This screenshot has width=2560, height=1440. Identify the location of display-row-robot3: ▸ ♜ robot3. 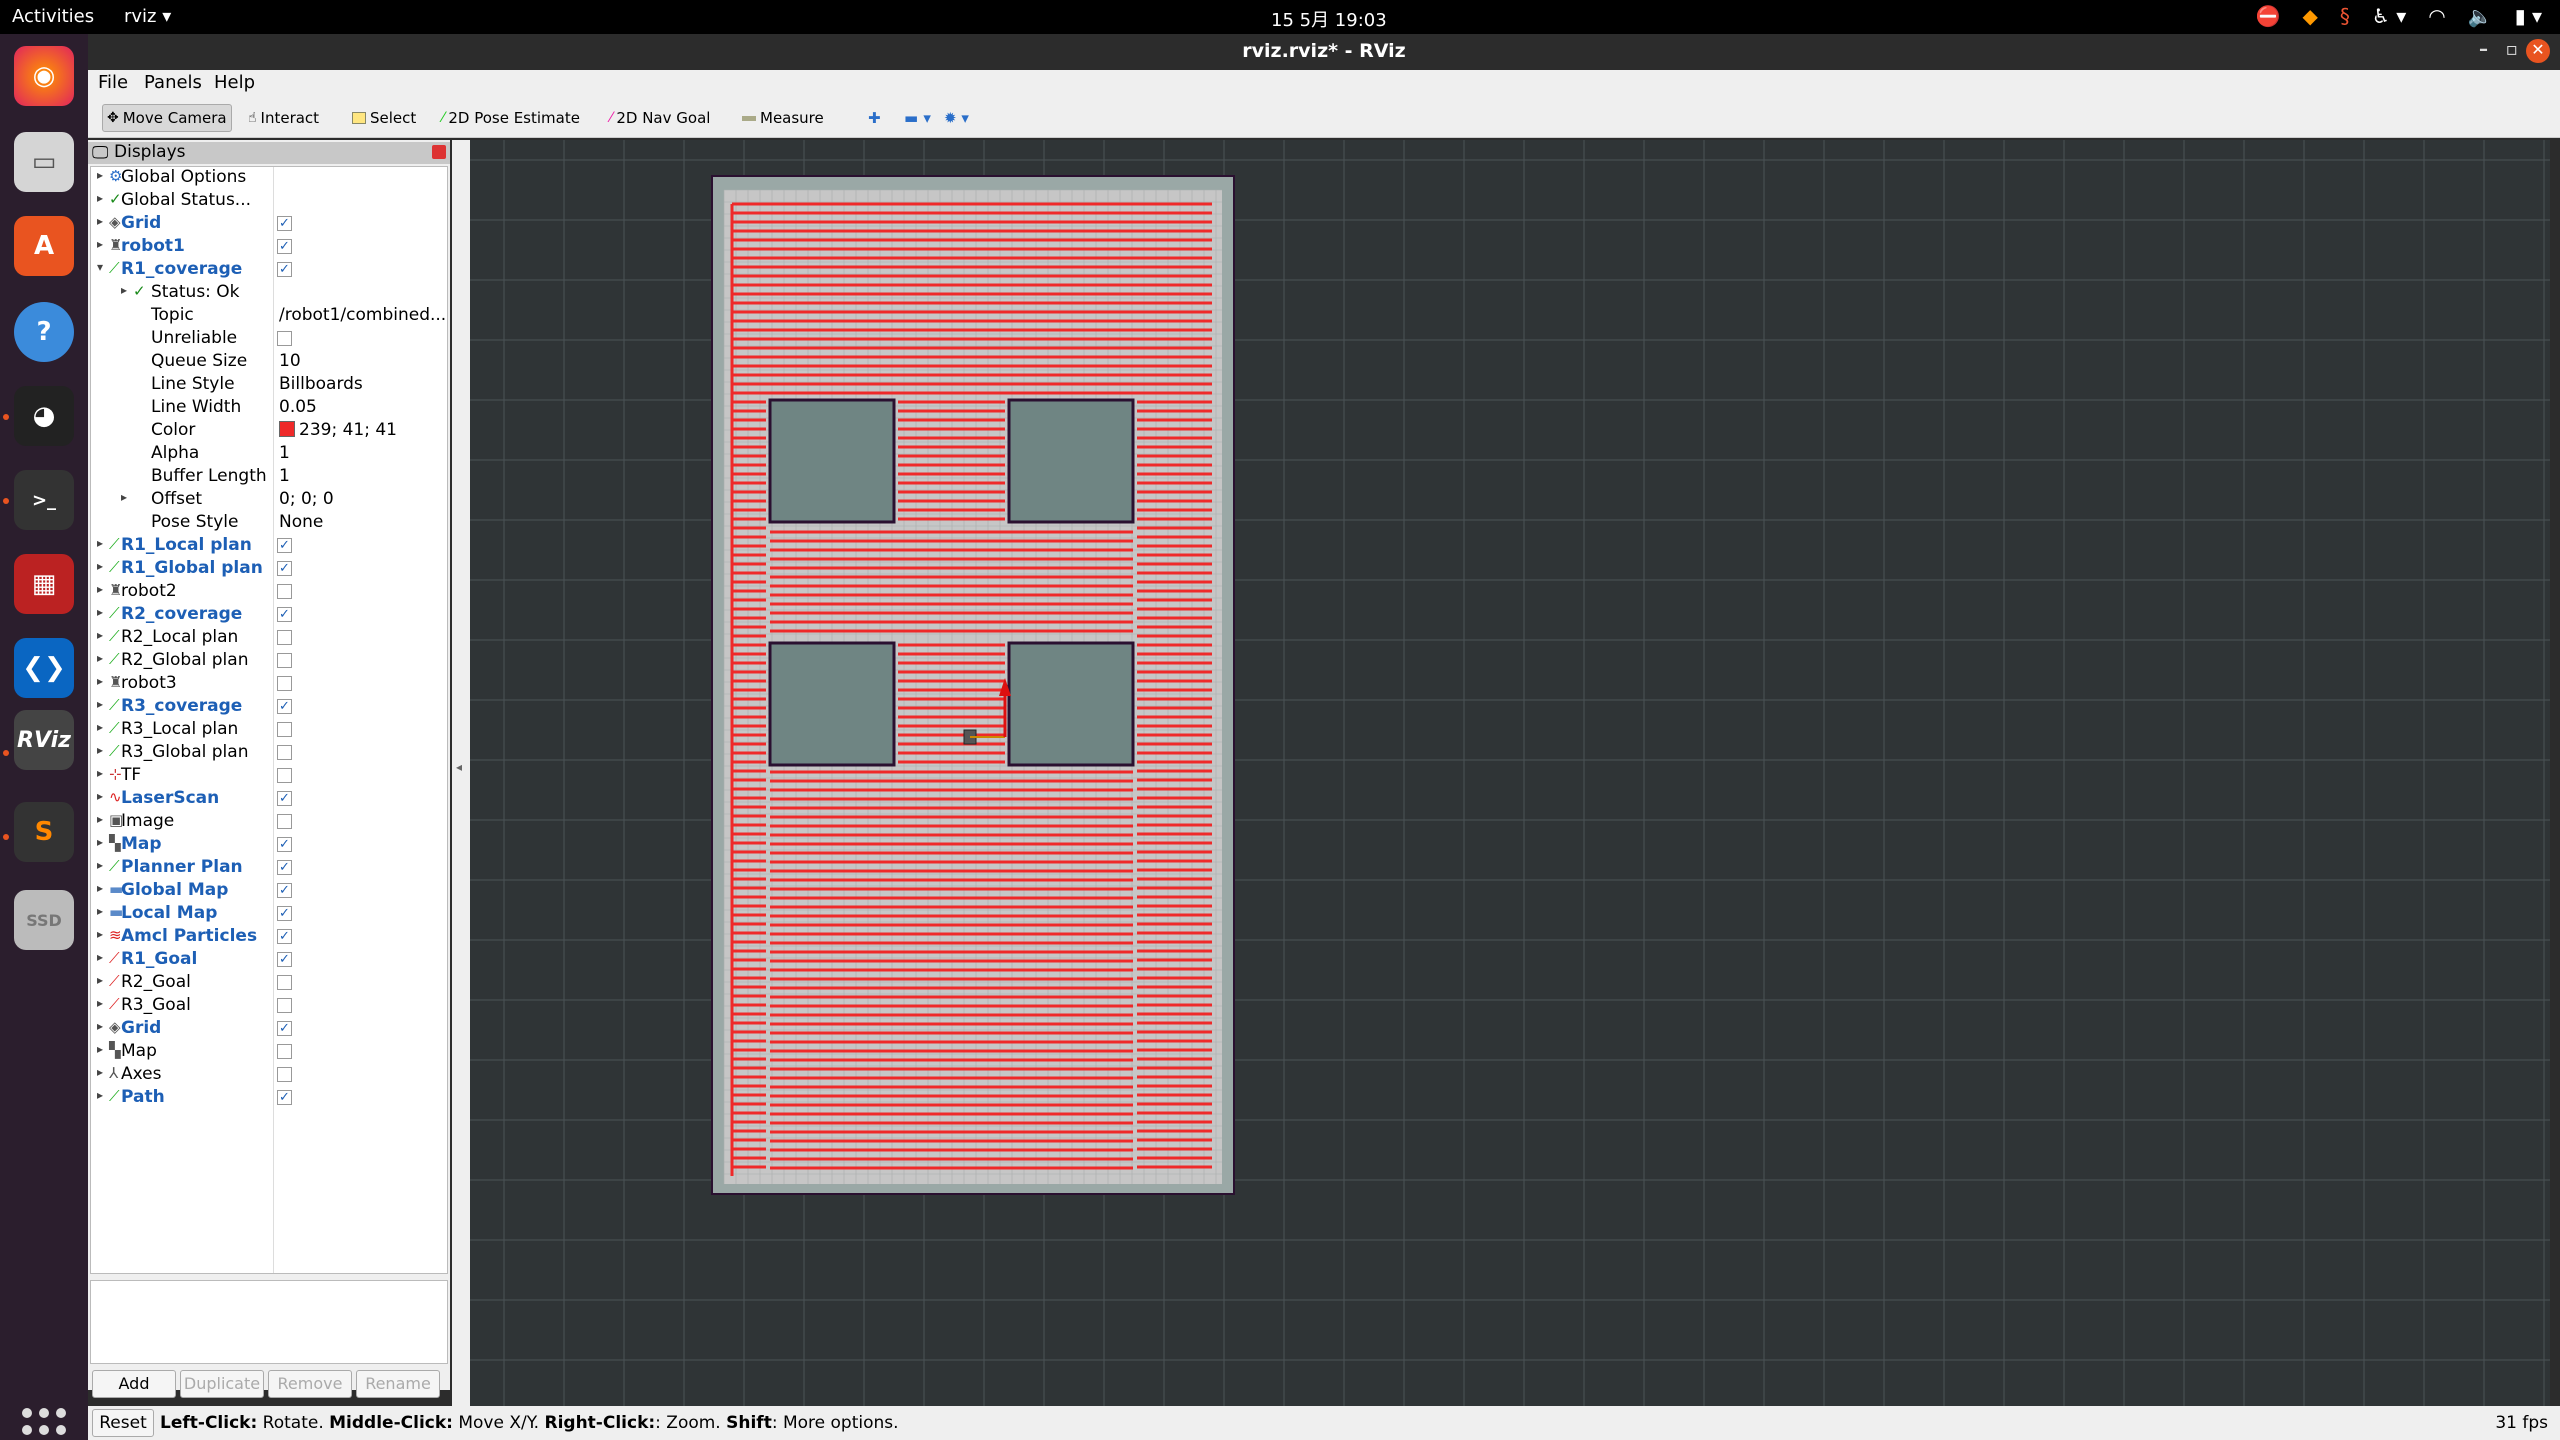
(269, 684).